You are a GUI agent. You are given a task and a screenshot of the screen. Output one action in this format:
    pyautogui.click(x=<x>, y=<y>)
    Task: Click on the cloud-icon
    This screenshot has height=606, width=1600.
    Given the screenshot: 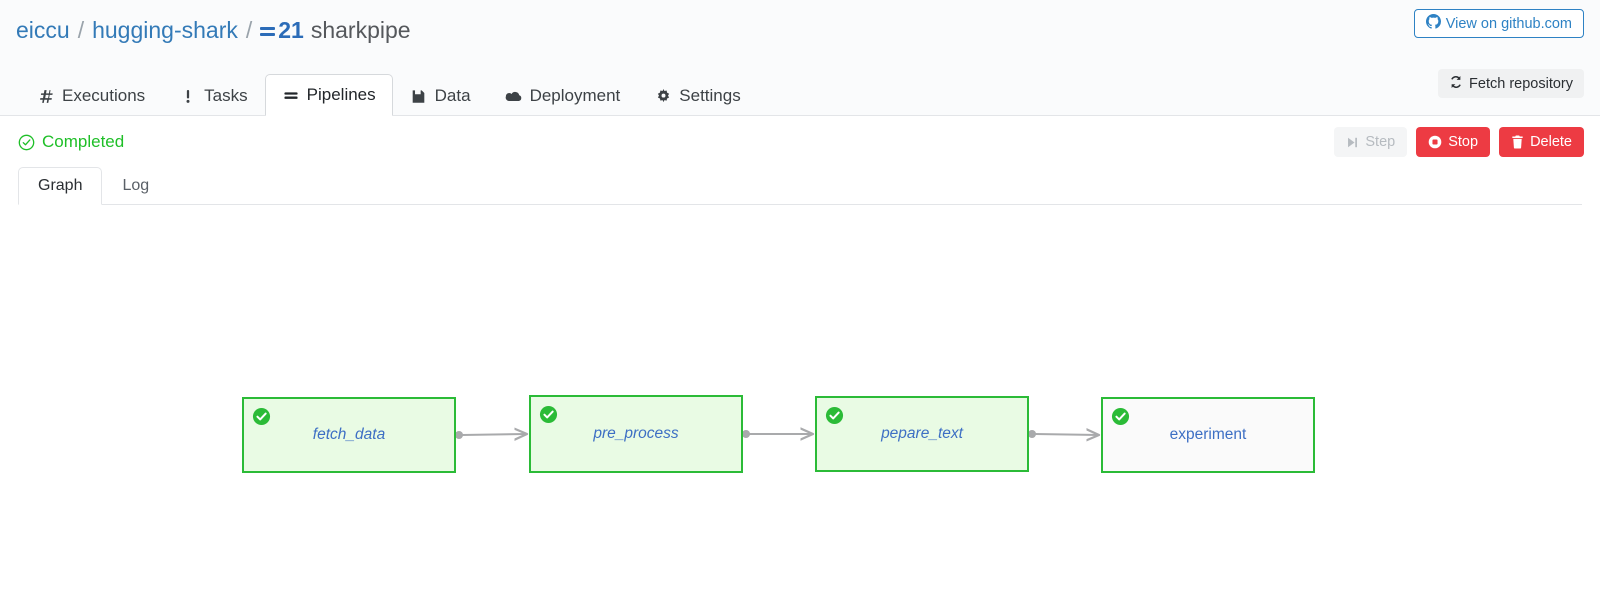 What is the action you would take?
    pyautogui.click(x=514, y=96)
    